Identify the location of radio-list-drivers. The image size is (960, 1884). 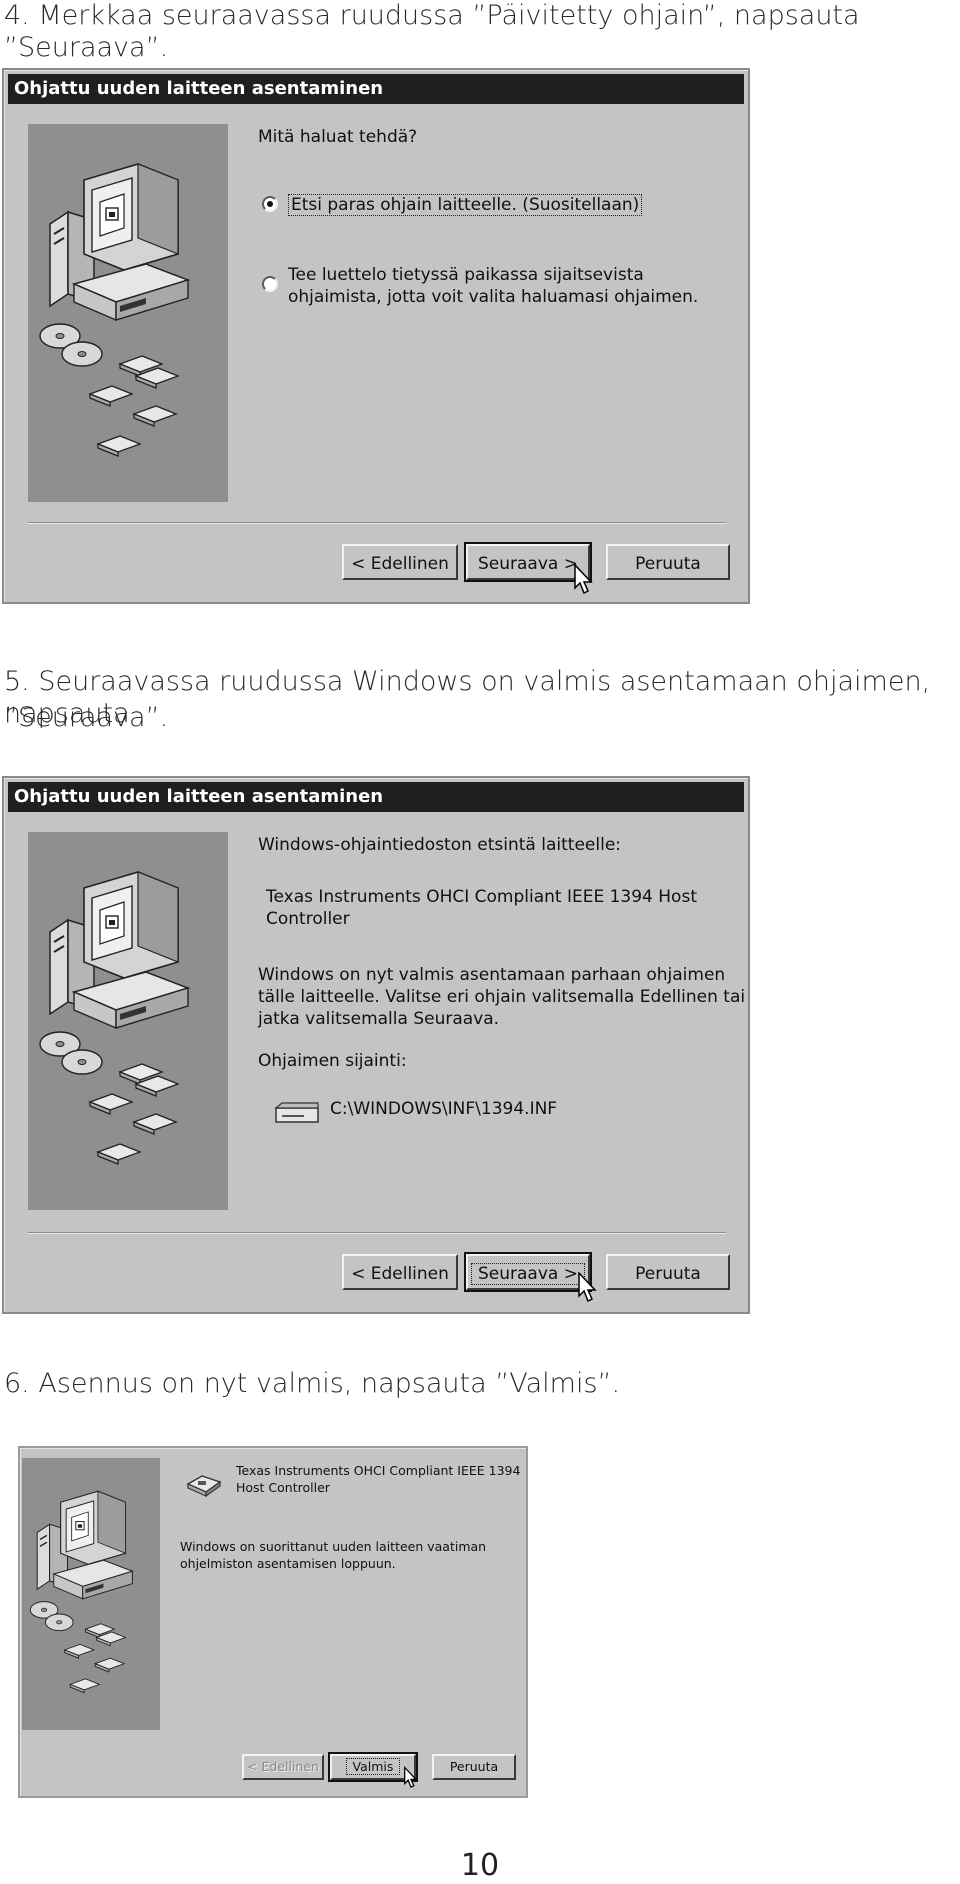
(270, 284).